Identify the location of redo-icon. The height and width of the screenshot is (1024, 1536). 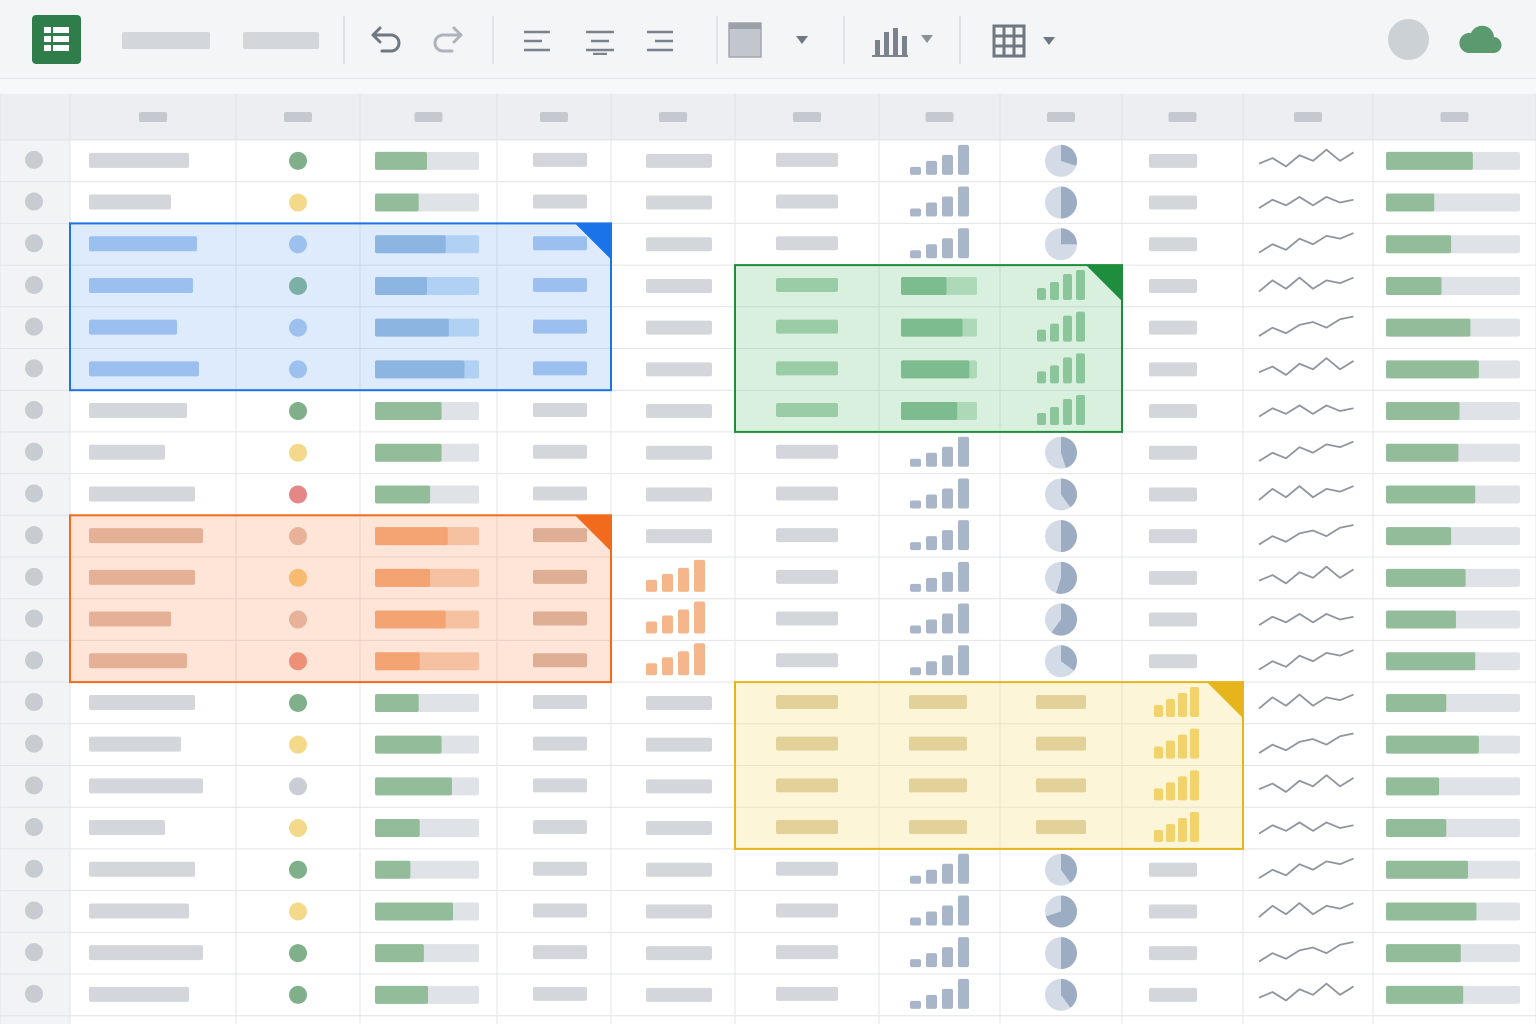
(447, 39).